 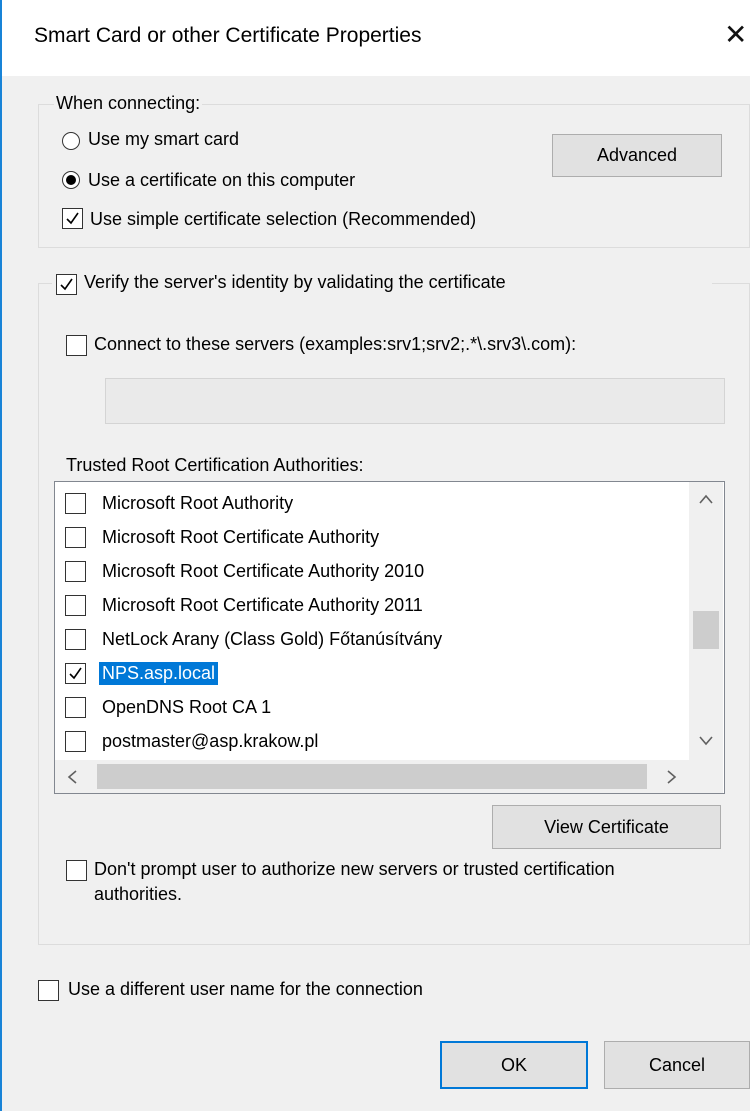 What do you see at coordinates (48, 990) in the screenshot?
I see `different-user-checkbox` at bounding box center [48, 990].